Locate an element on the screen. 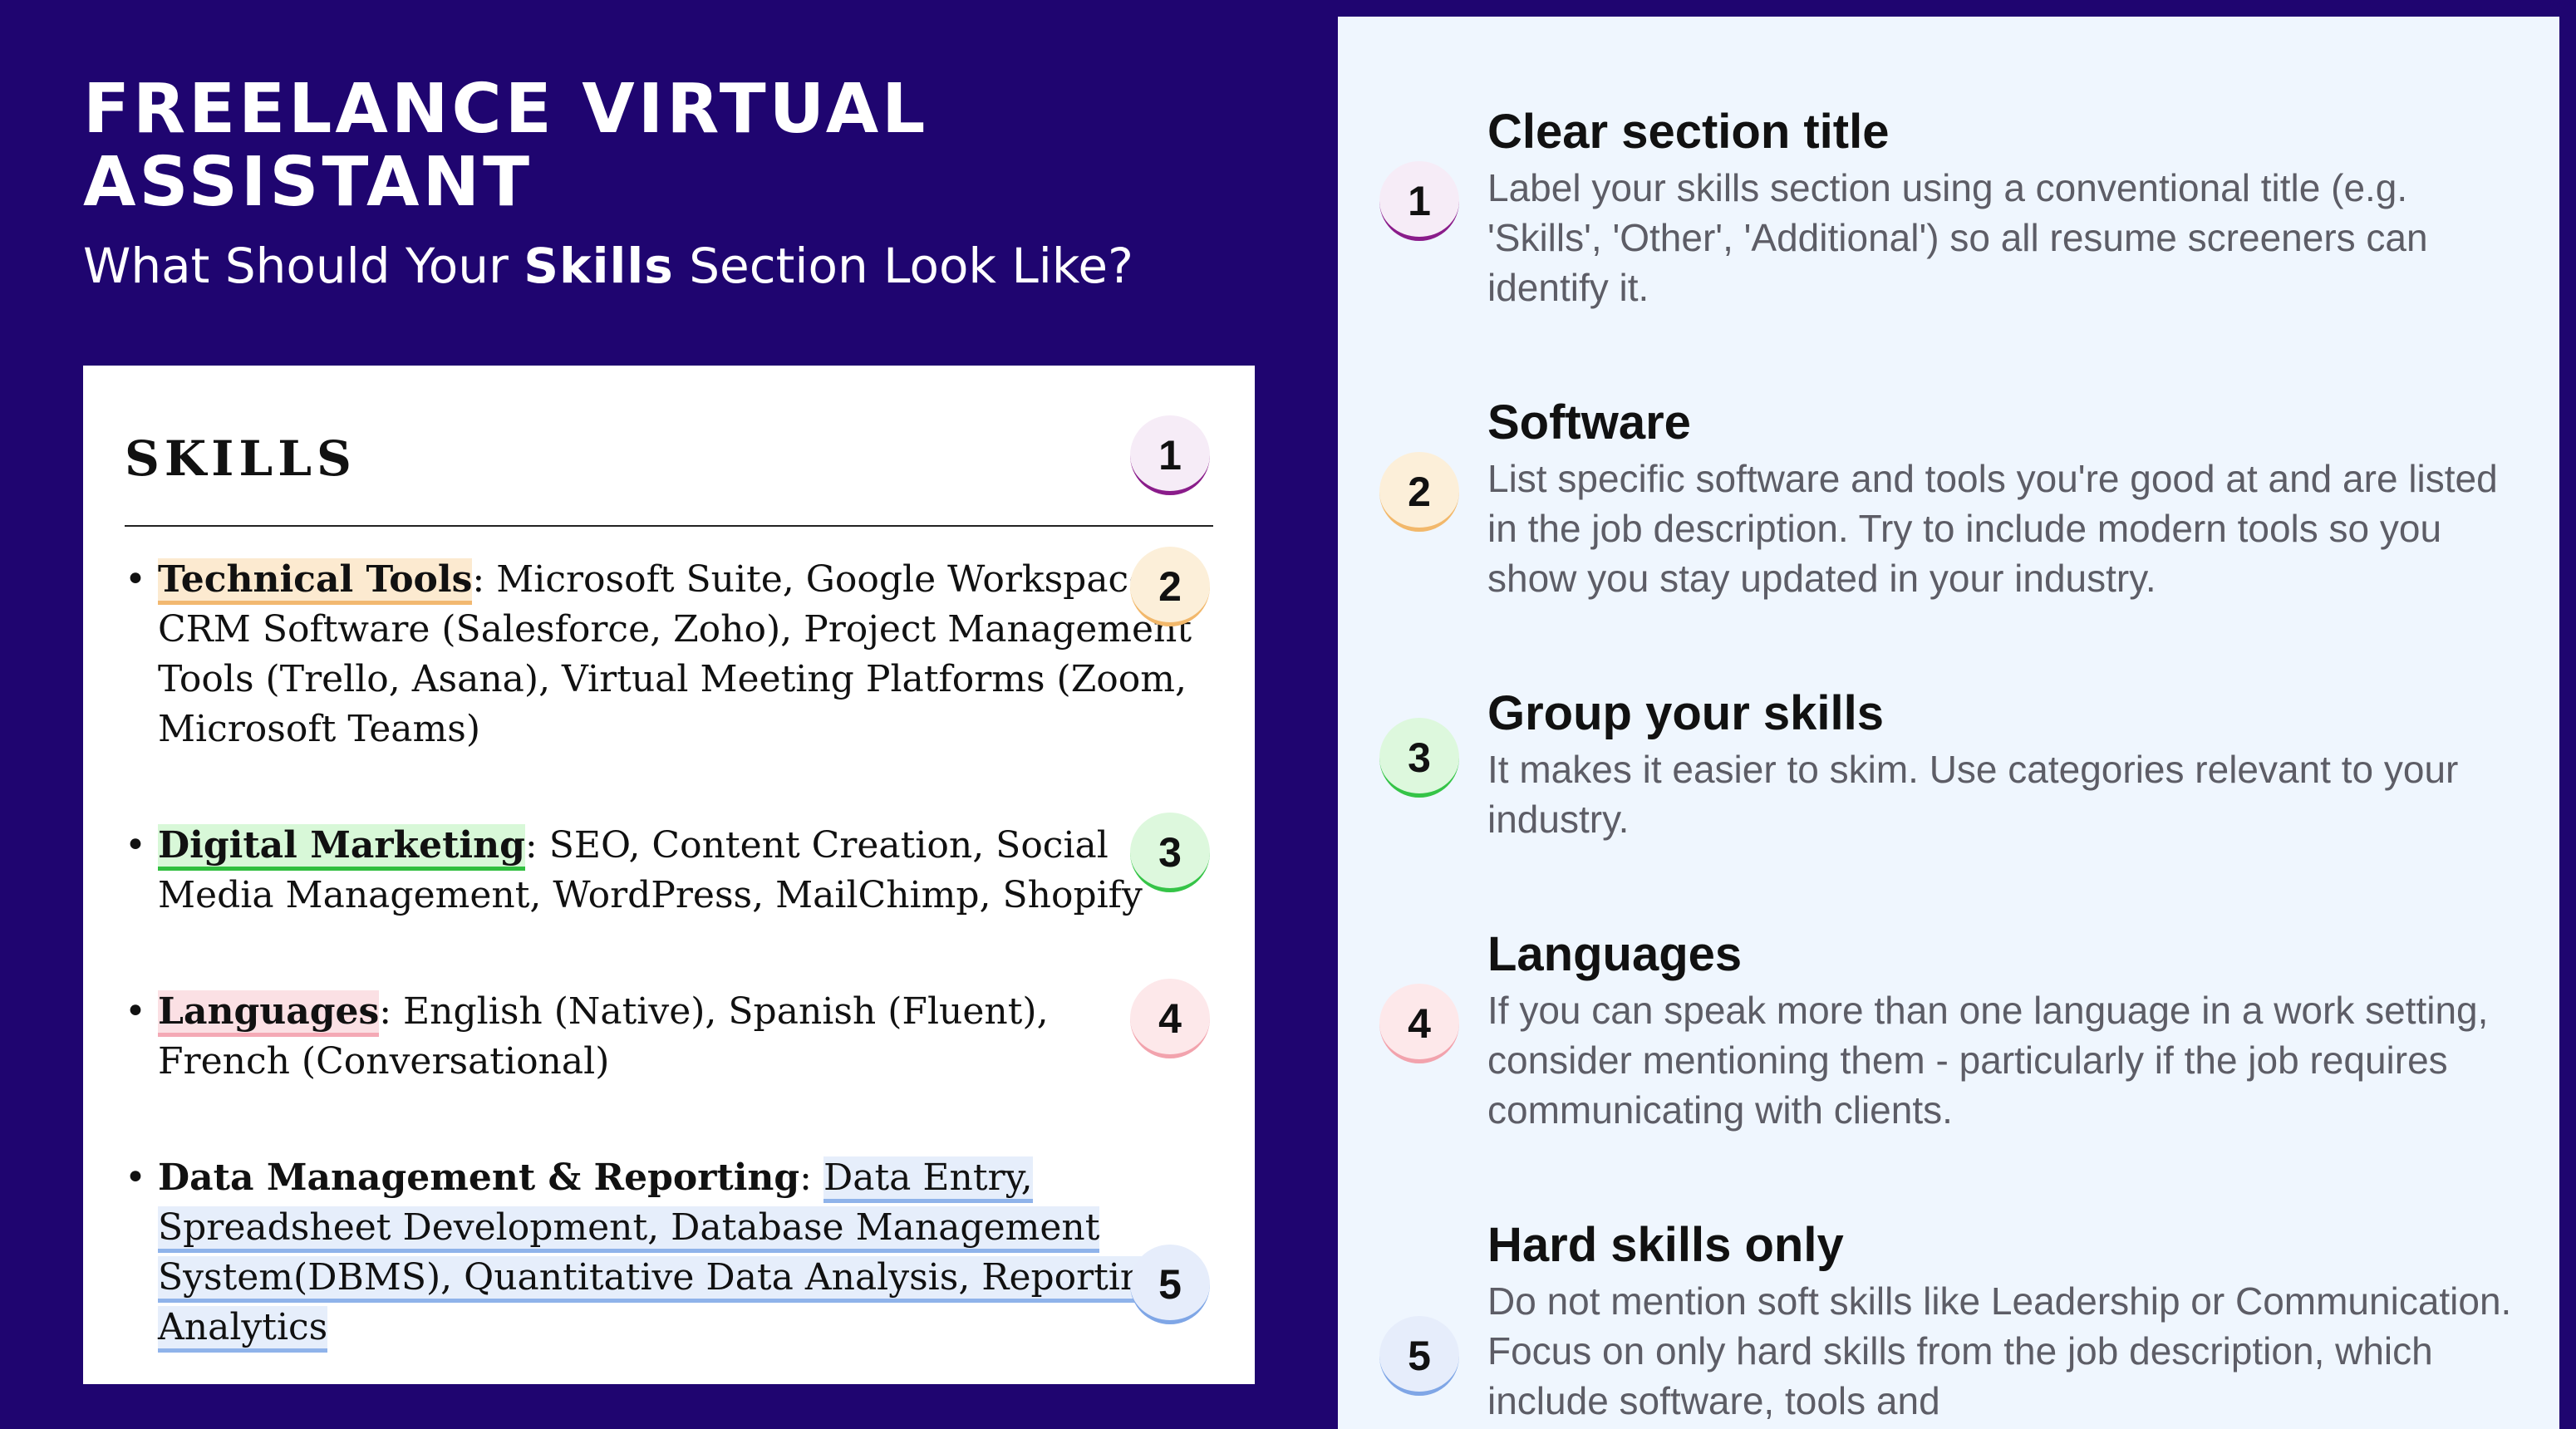 The image size is (2576, 1429). tip-title: Software is located at coordinates (1589, 422).